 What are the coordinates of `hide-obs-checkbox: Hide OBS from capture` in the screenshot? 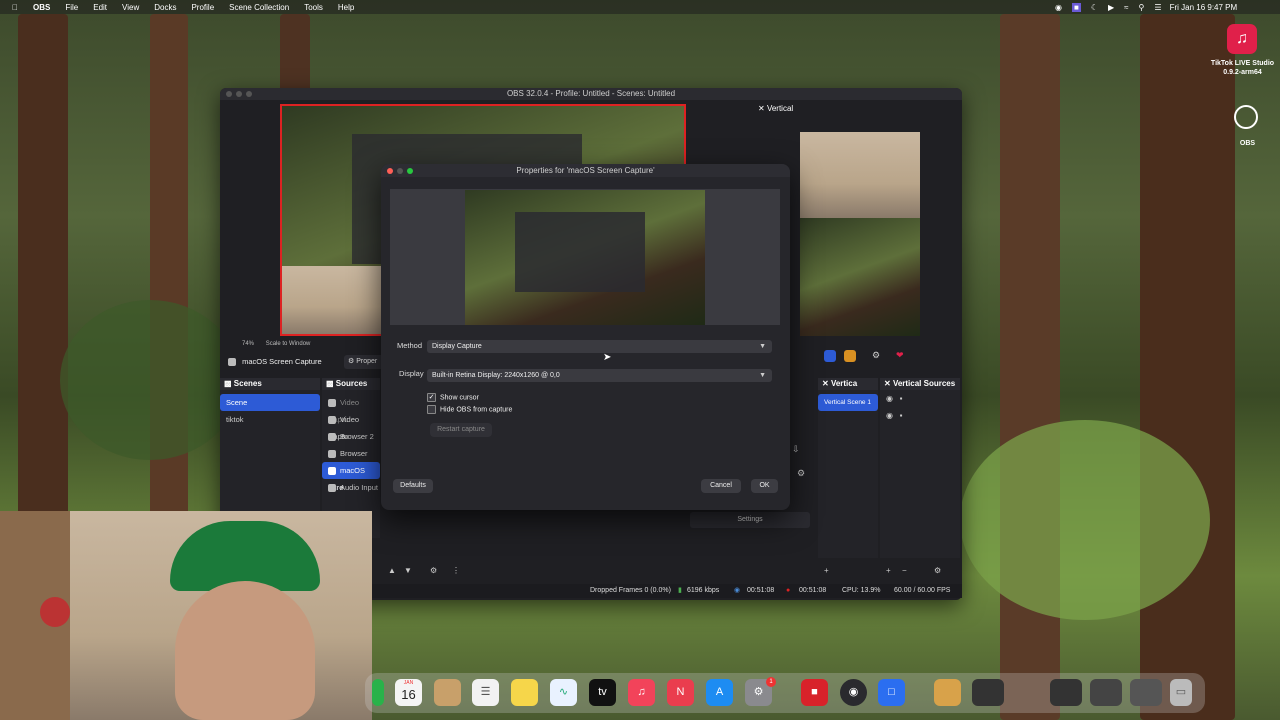 It's located at (469, 409).